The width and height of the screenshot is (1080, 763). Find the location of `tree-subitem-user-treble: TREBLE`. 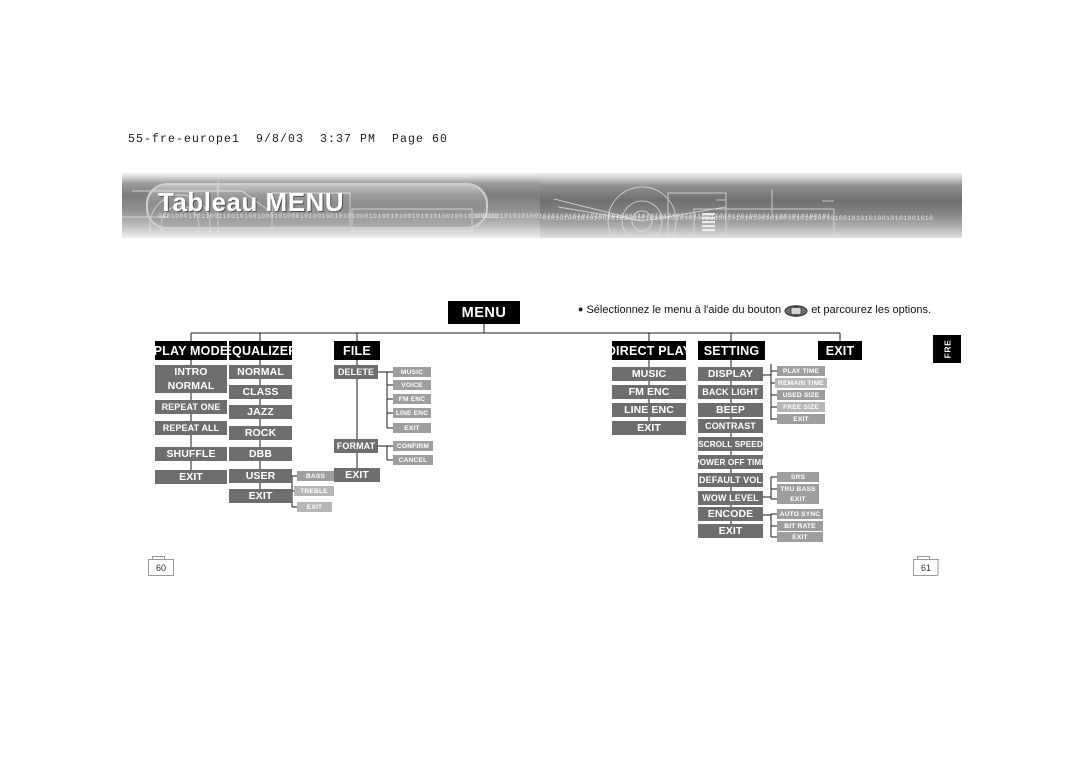

tree-subitem-user-treble: TREBLE is located at coordinates (314, 491).